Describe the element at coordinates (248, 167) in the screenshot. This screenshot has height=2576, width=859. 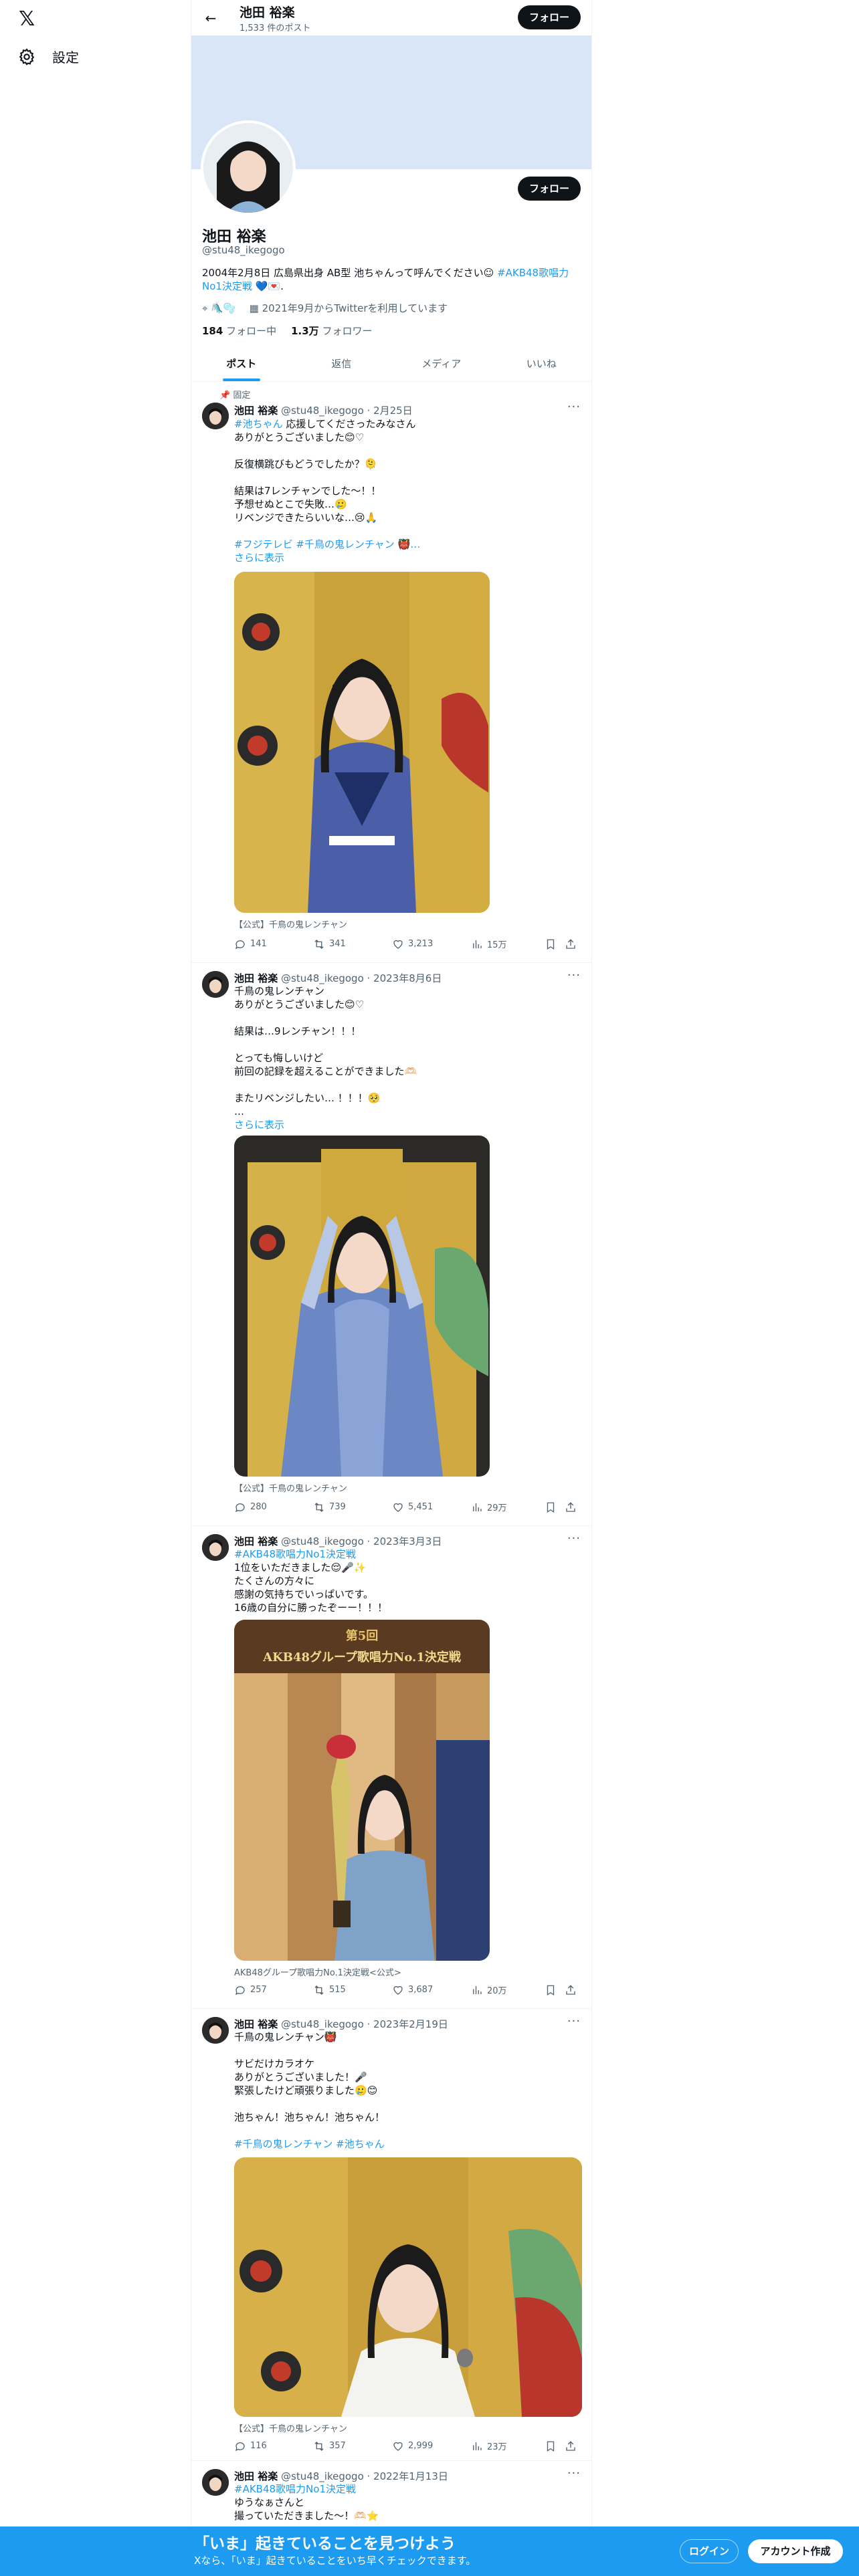
I see `profile-avatar` at that location.